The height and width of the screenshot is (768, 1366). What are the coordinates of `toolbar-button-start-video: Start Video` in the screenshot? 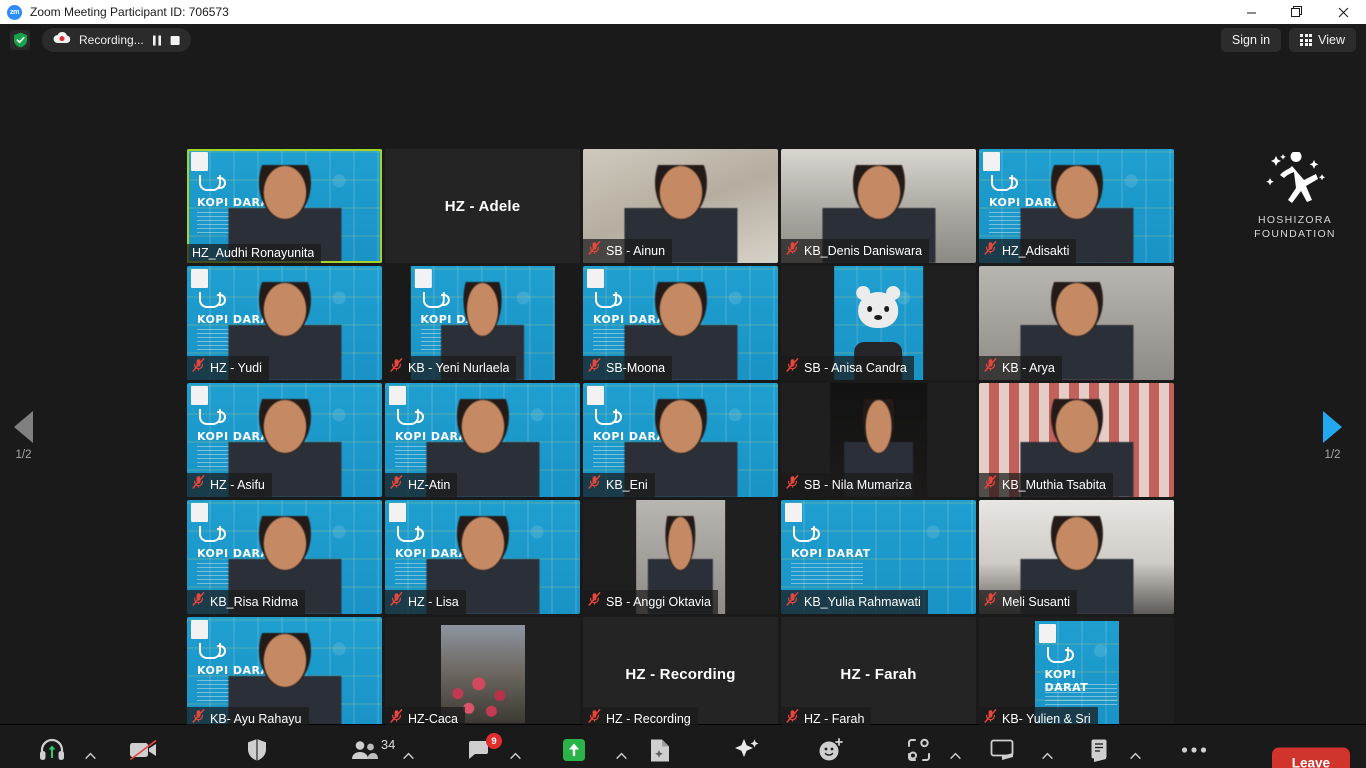 It's located at (143, 751).